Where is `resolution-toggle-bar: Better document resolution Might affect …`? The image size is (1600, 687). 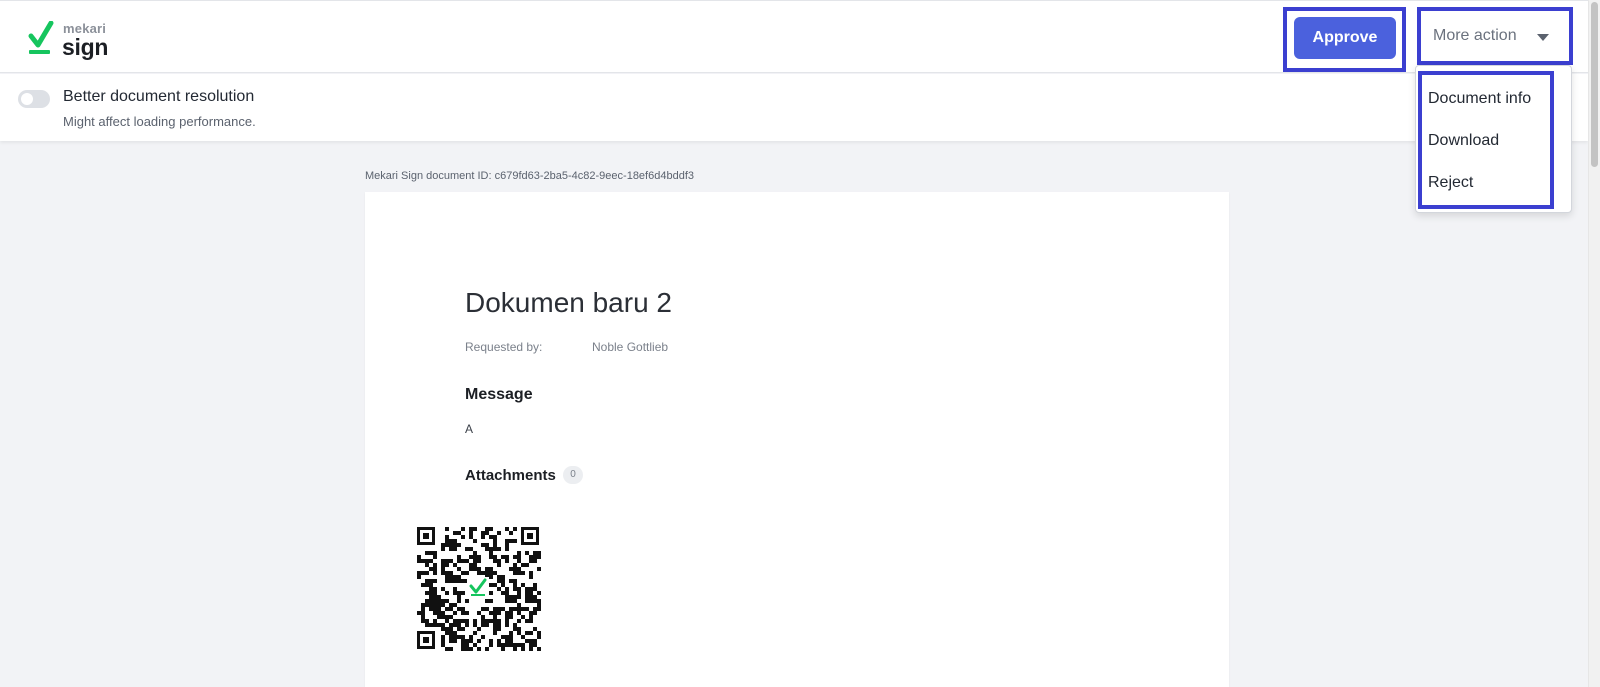 resolution-toggle-bar: Better document resolution Might affect … is located at coordinates (794, 107).